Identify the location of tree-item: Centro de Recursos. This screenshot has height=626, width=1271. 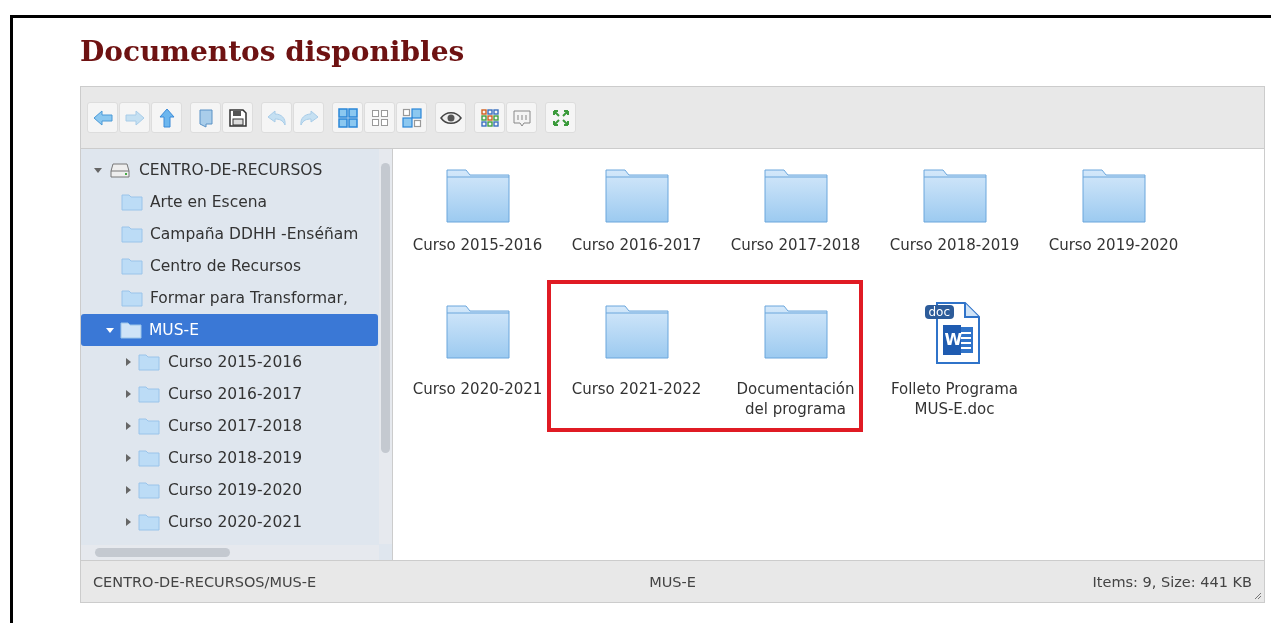
(229, 266).